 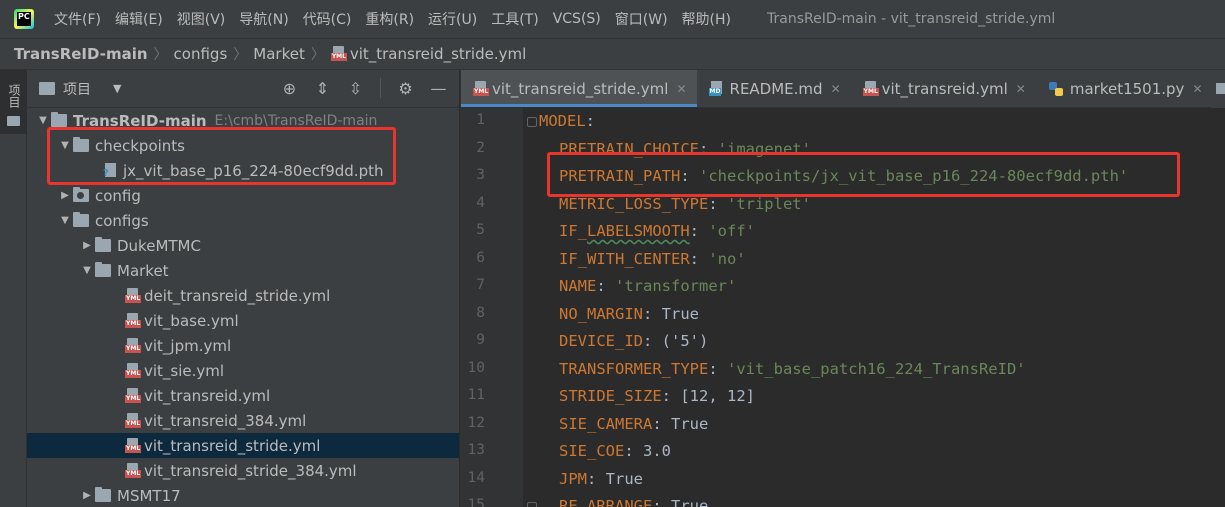 What do you see at coordinates (874, 451) in the screenshot?
I see `code-line: SIE_COE: 3.0` at bounding box center [874, 451].